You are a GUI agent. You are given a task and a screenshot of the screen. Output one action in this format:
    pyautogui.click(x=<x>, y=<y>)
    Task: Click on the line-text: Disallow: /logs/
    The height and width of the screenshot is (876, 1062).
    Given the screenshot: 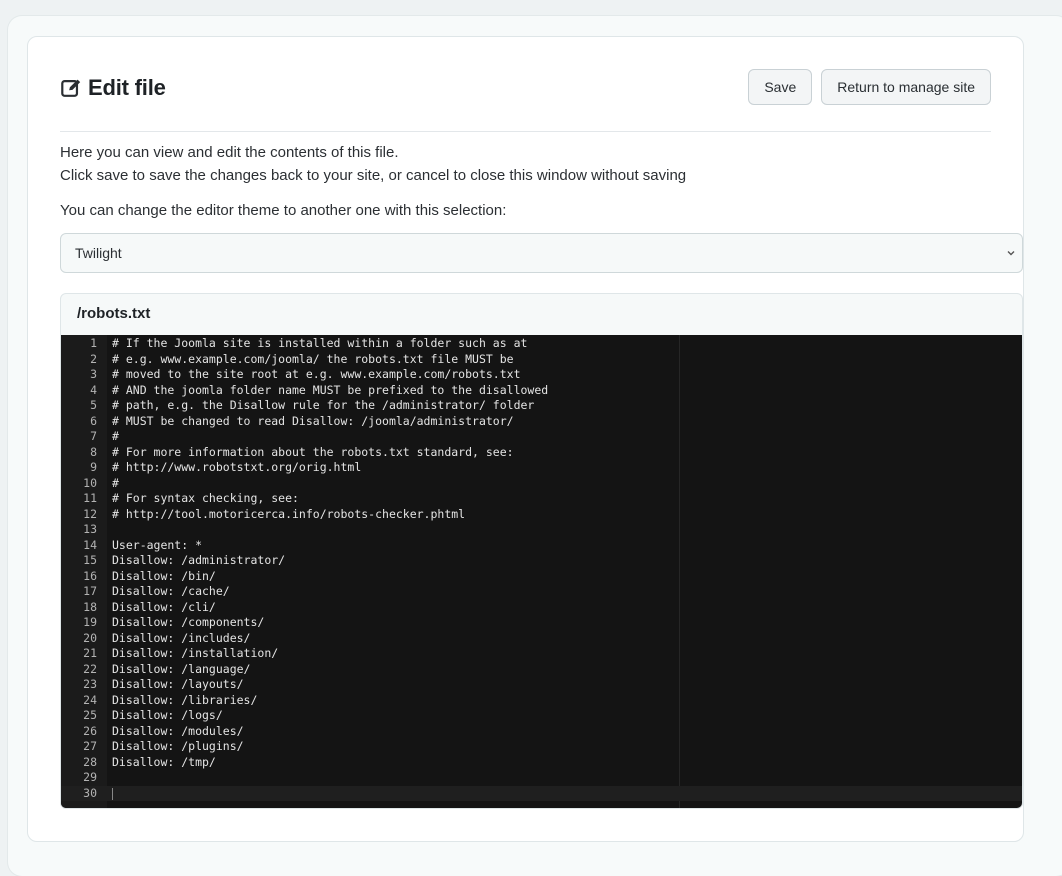 What is the action you would take?
    pyautogui.click(x=167, y=715)
    